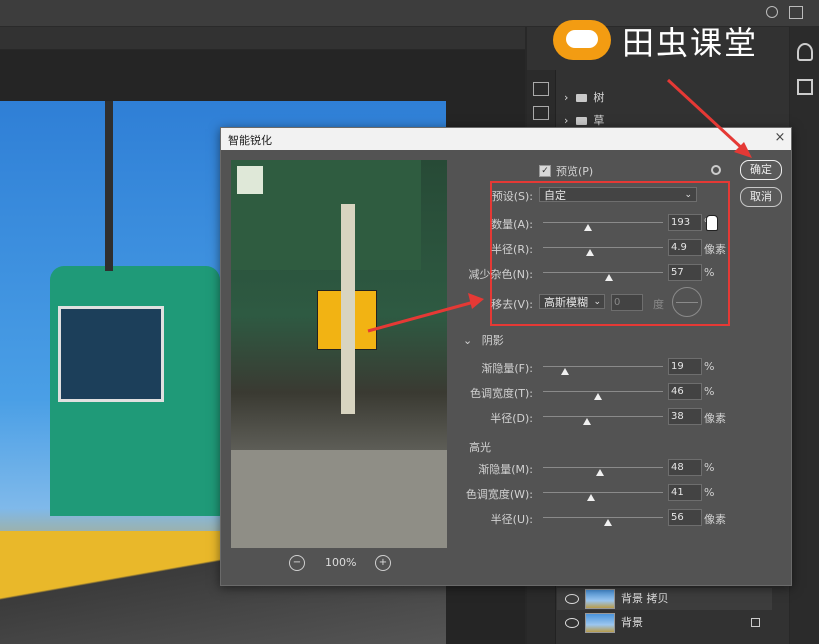  Describe the element at coordinates (421, 316) in the screenshot. I see `arrow-to-settings` at that location.